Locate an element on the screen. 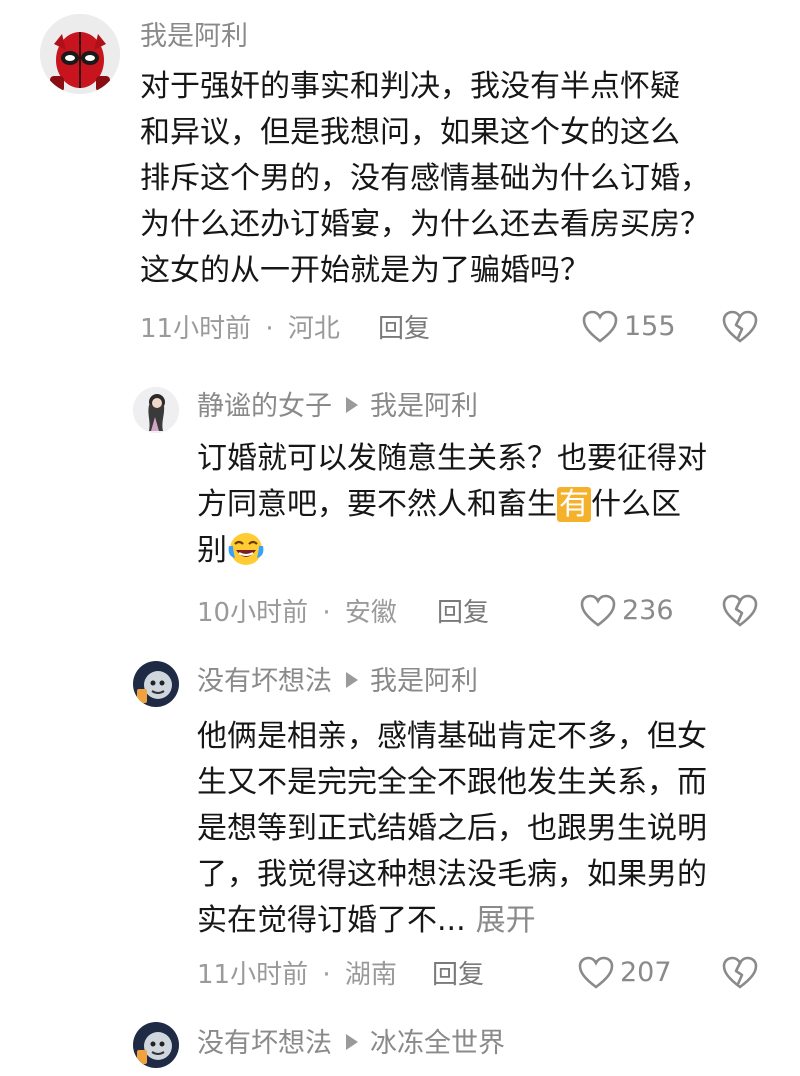 This screenshot has height=1076, width=800. reply-header: 没有坏想法 我是阿利 is located at coordinates (337, 682).